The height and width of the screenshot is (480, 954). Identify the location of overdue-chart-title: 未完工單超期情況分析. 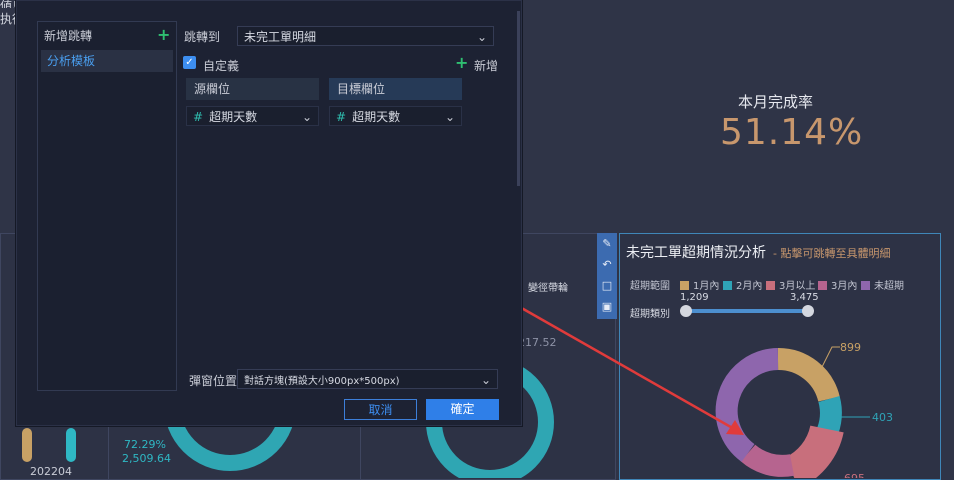
(696, 253).